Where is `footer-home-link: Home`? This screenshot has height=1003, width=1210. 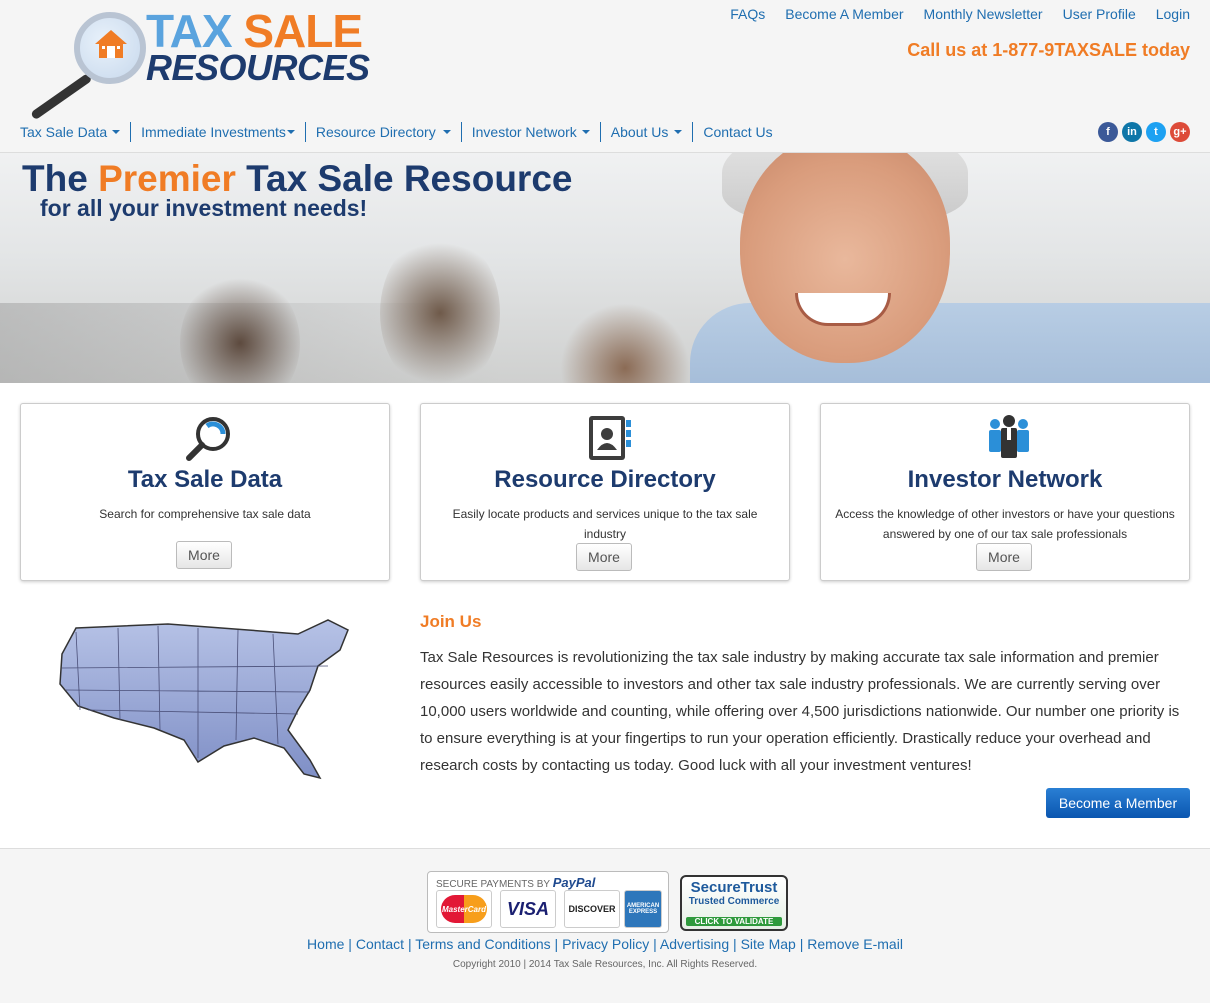
footer-home-link: Home is located at coordinates (325, 944).